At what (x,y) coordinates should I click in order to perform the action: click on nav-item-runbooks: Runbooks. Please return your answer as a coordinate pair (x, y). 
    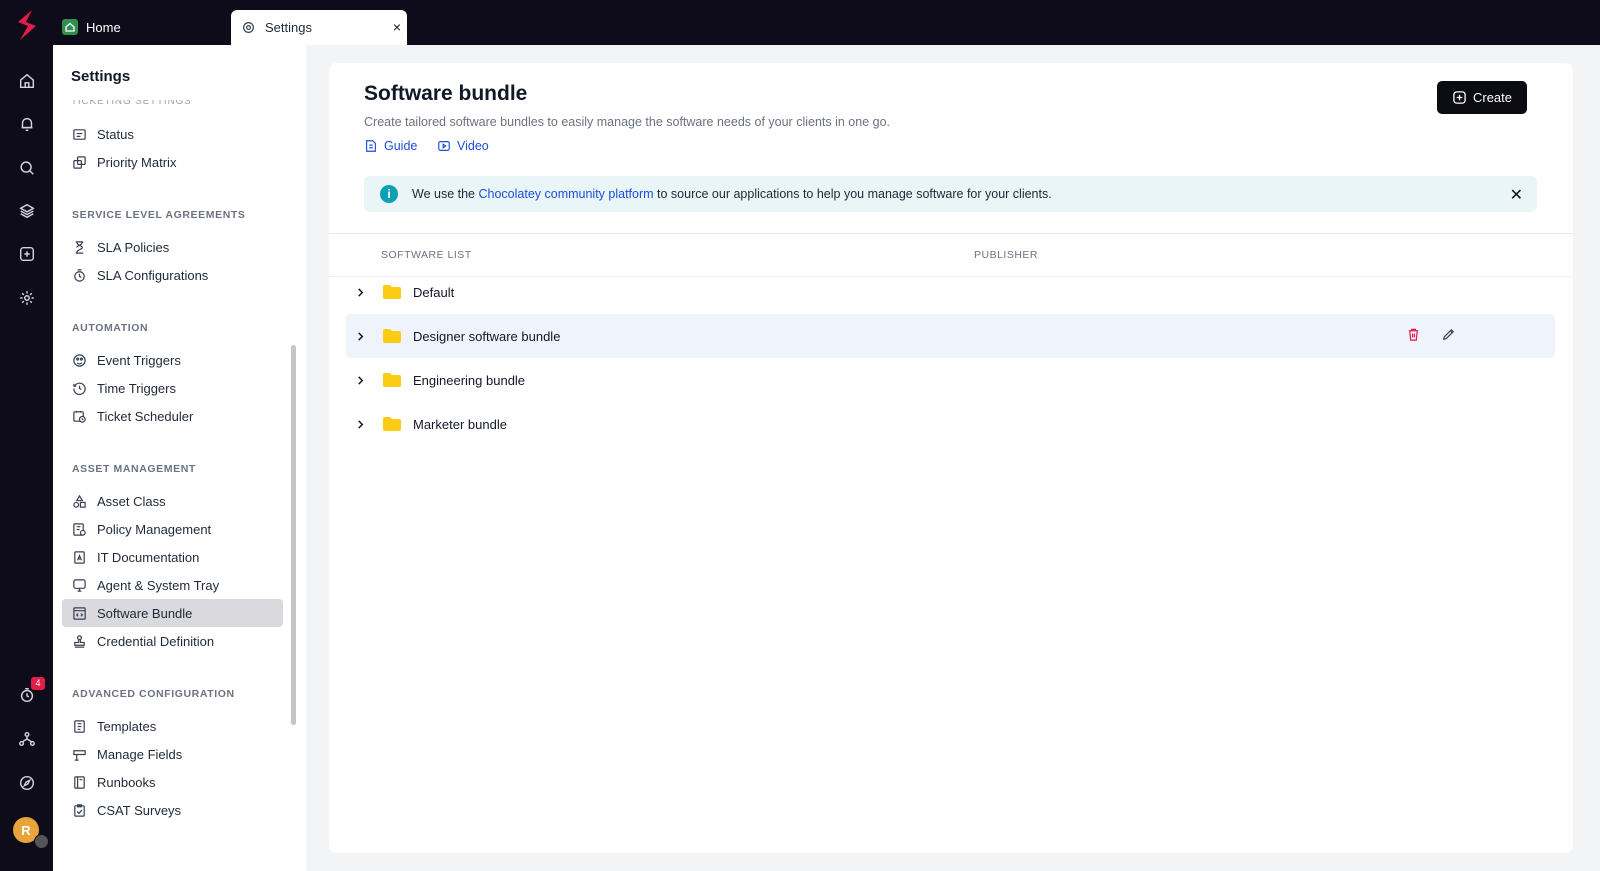
    Looking at the image, I should click on (172, 782).